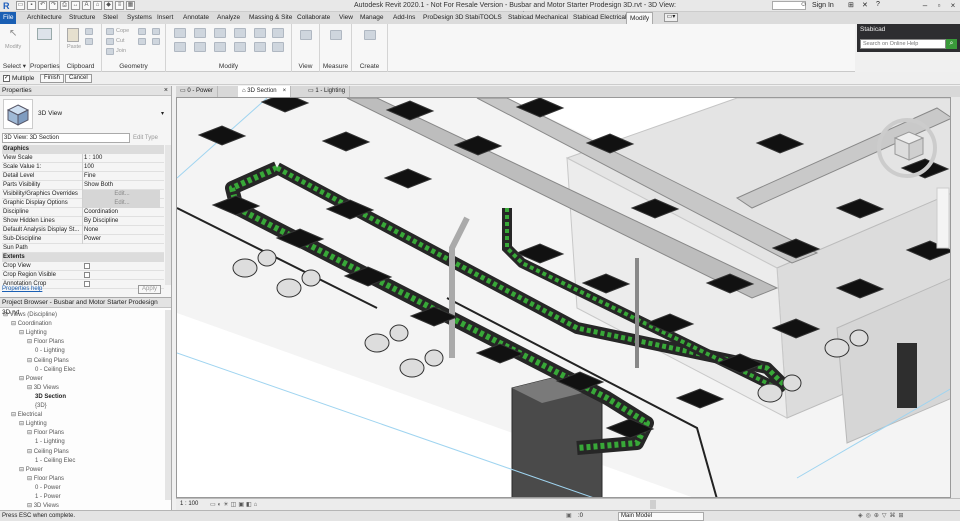  Describe the element at coordinates (121, 176) in the screenshot. I see `property-value: Fine` at that location.